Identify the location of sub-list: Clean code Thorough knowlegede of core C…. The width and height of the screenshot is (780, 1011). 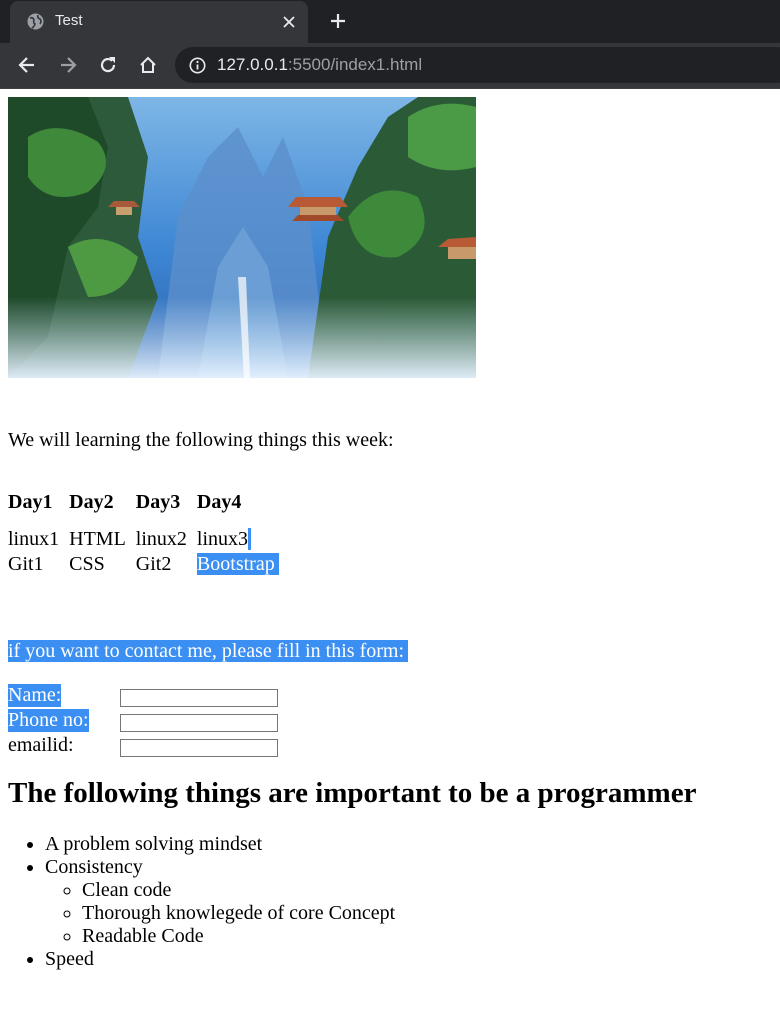
(220, 913).